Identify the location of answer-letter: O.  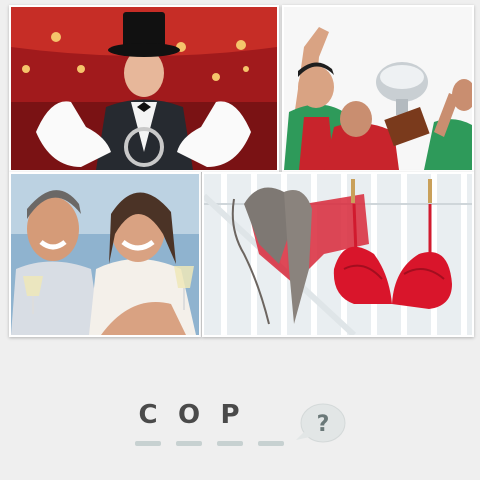
(189, 415).